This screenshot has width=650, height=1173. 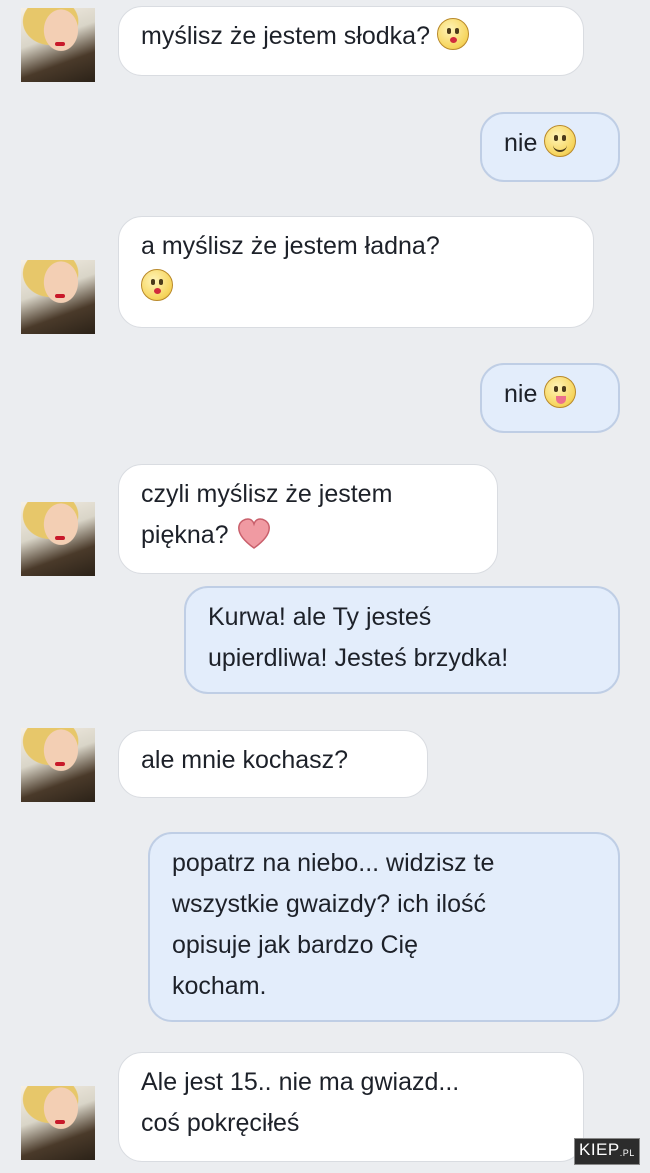 I want to click on kiep-watermark: KIEP.PL, so click(x=607, y=1151).